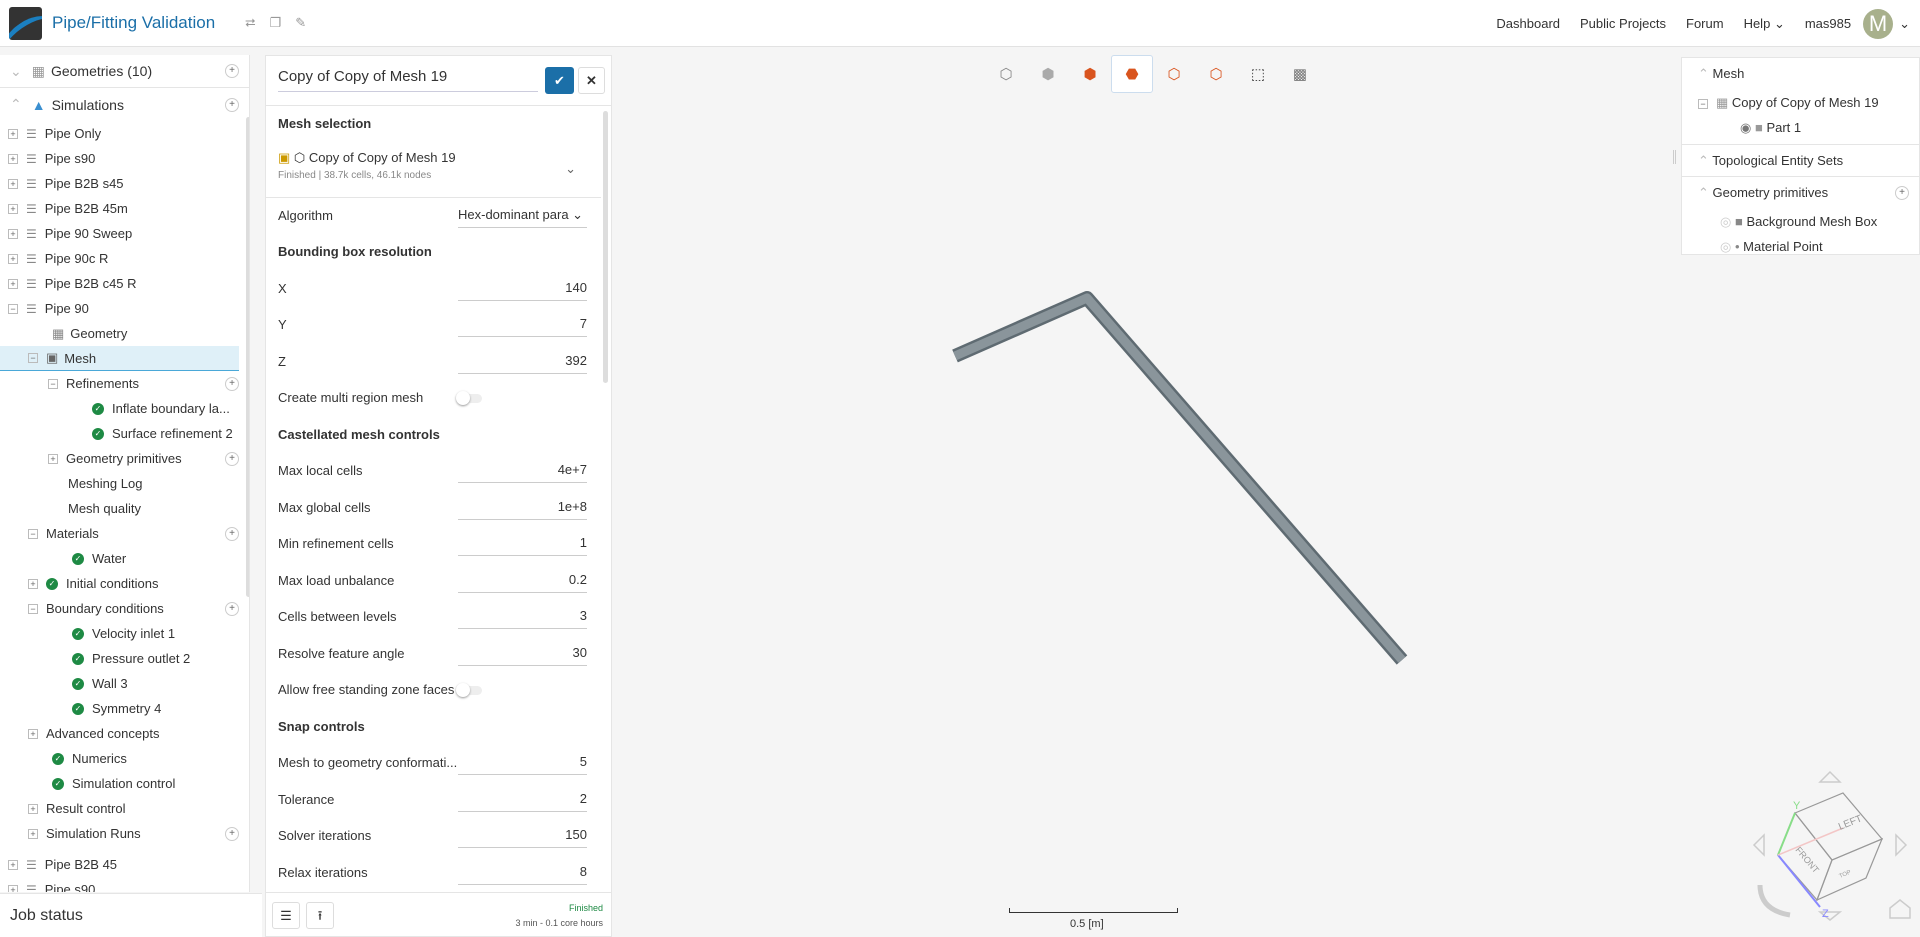 The image size is (1920, 937). What do you see at coordinates (1774, 901) in the screenshot?
I see `roll-icon` at bounding box center [1774, 901].